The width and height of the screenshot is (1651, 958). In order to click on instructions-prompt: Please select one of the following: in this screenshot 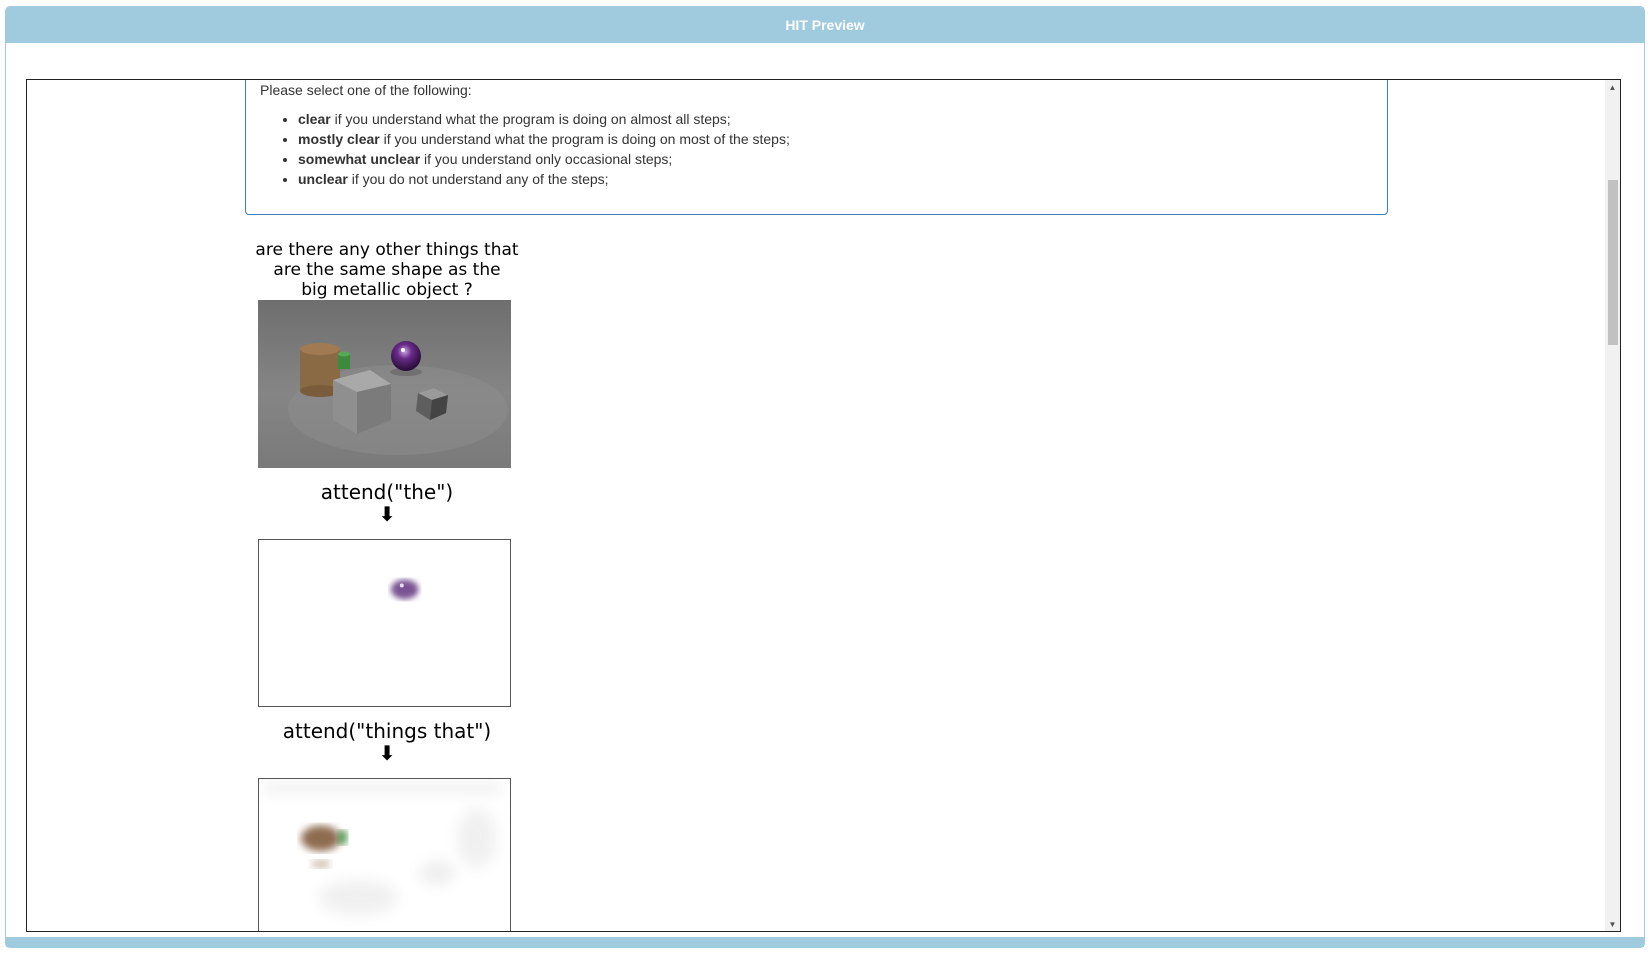, I will do `click(366, 90)`.